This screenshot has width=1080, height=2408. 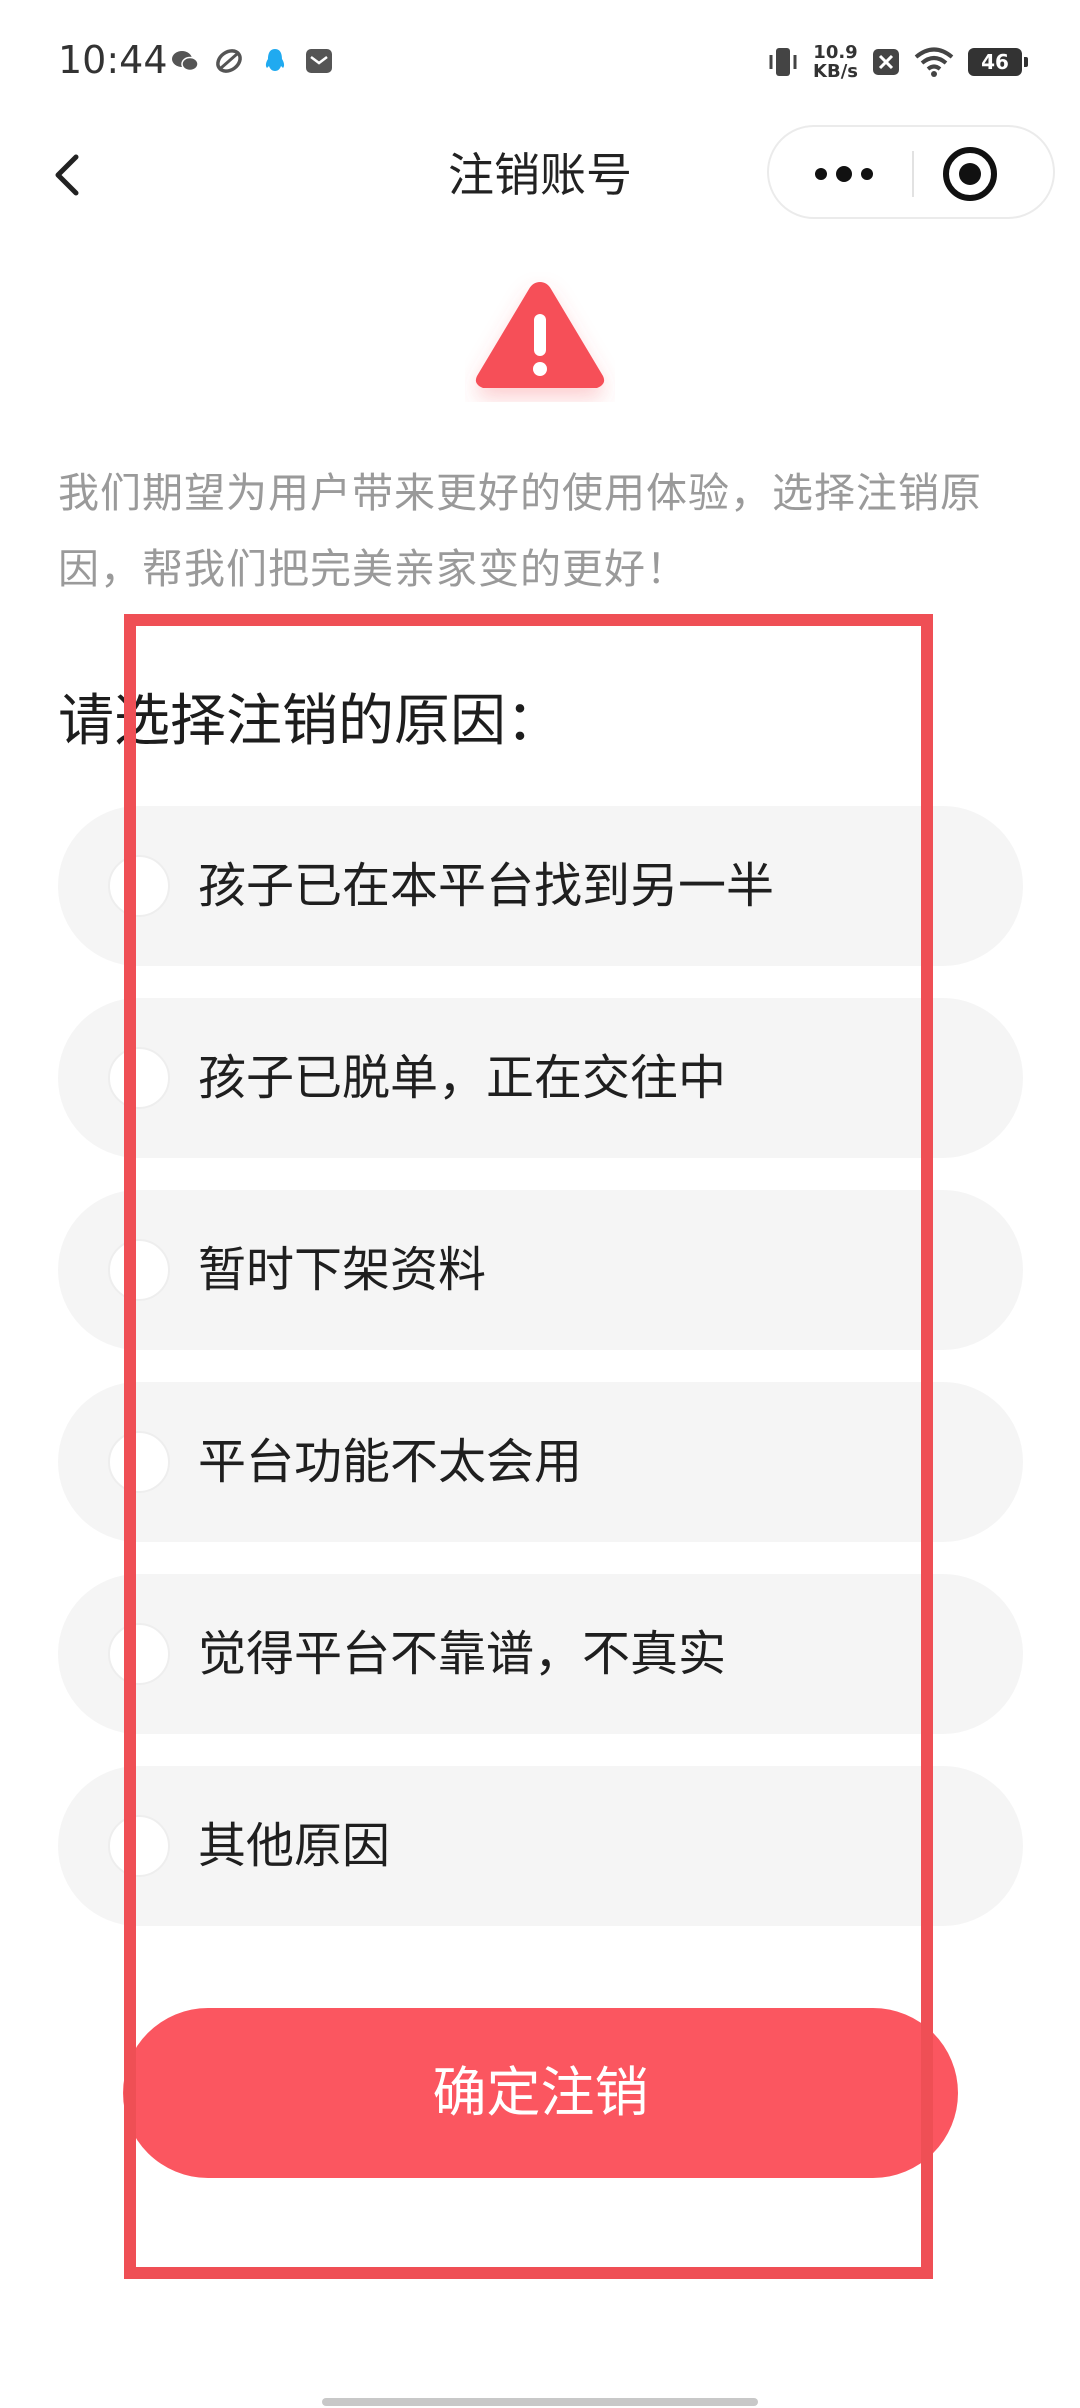 I want to click on network-speed: 10.9 KB/s, so click(x=835, y=62).